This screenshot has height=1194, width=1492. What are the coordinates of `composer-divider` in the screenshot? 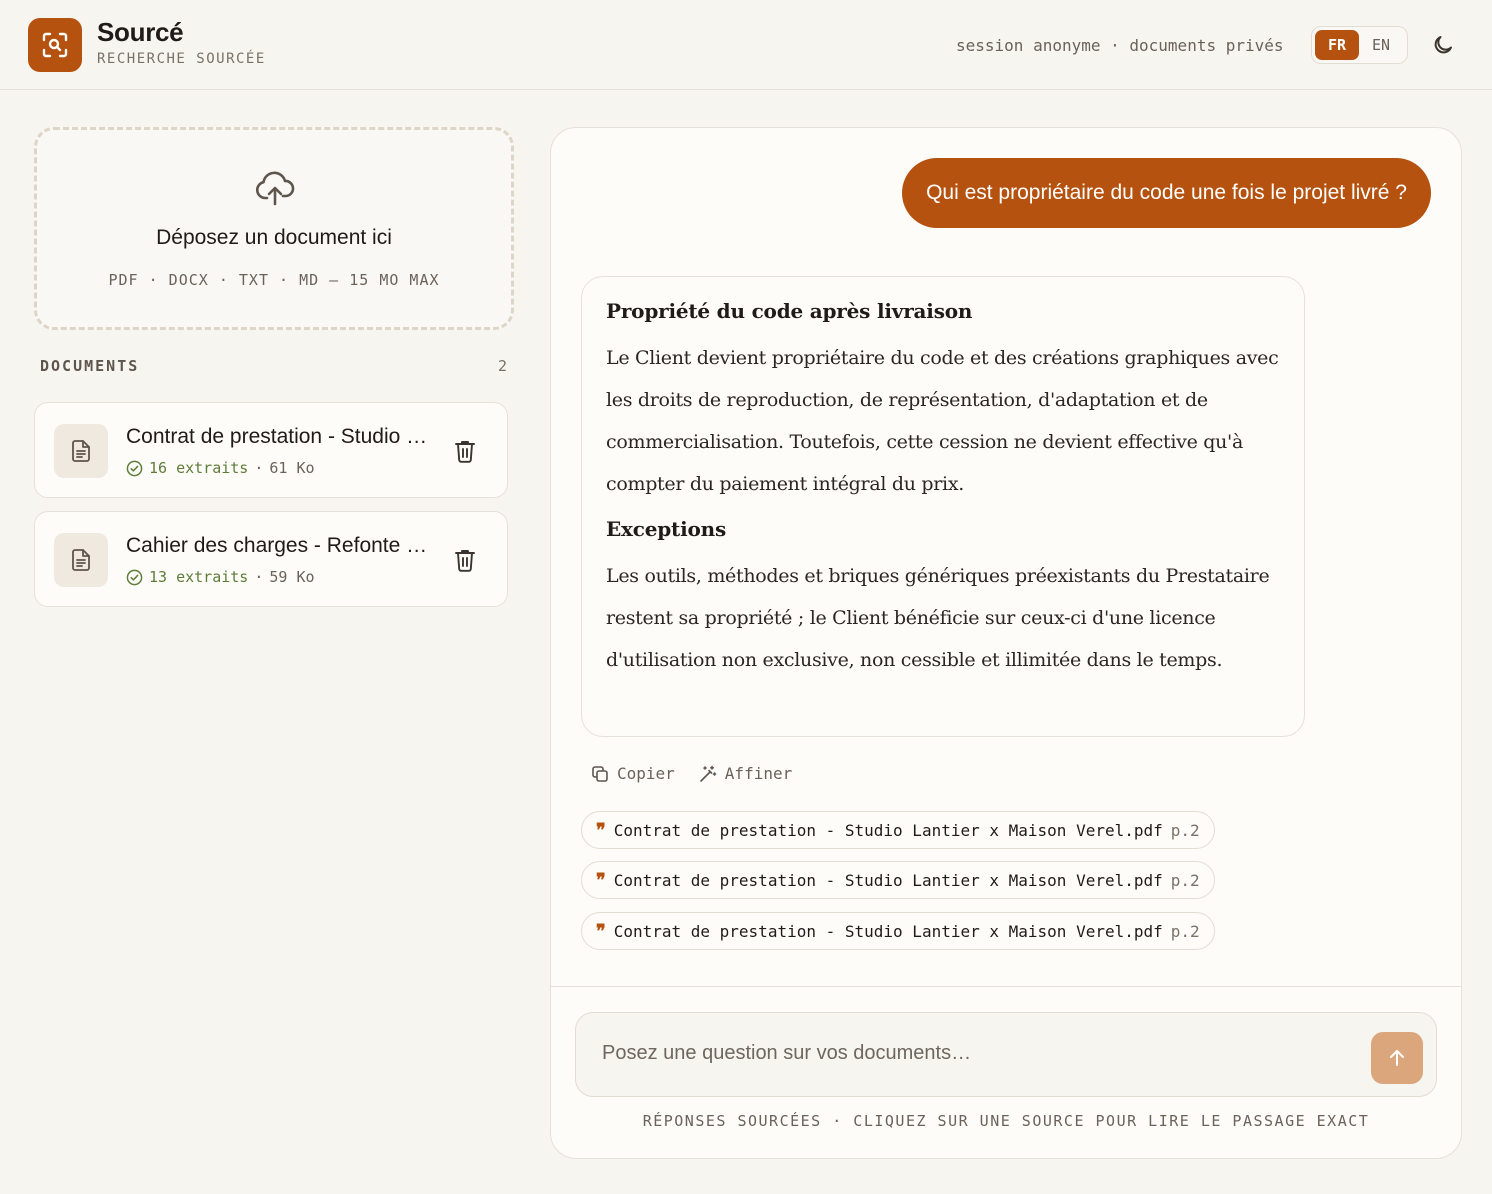 It's located at (1006, 986).